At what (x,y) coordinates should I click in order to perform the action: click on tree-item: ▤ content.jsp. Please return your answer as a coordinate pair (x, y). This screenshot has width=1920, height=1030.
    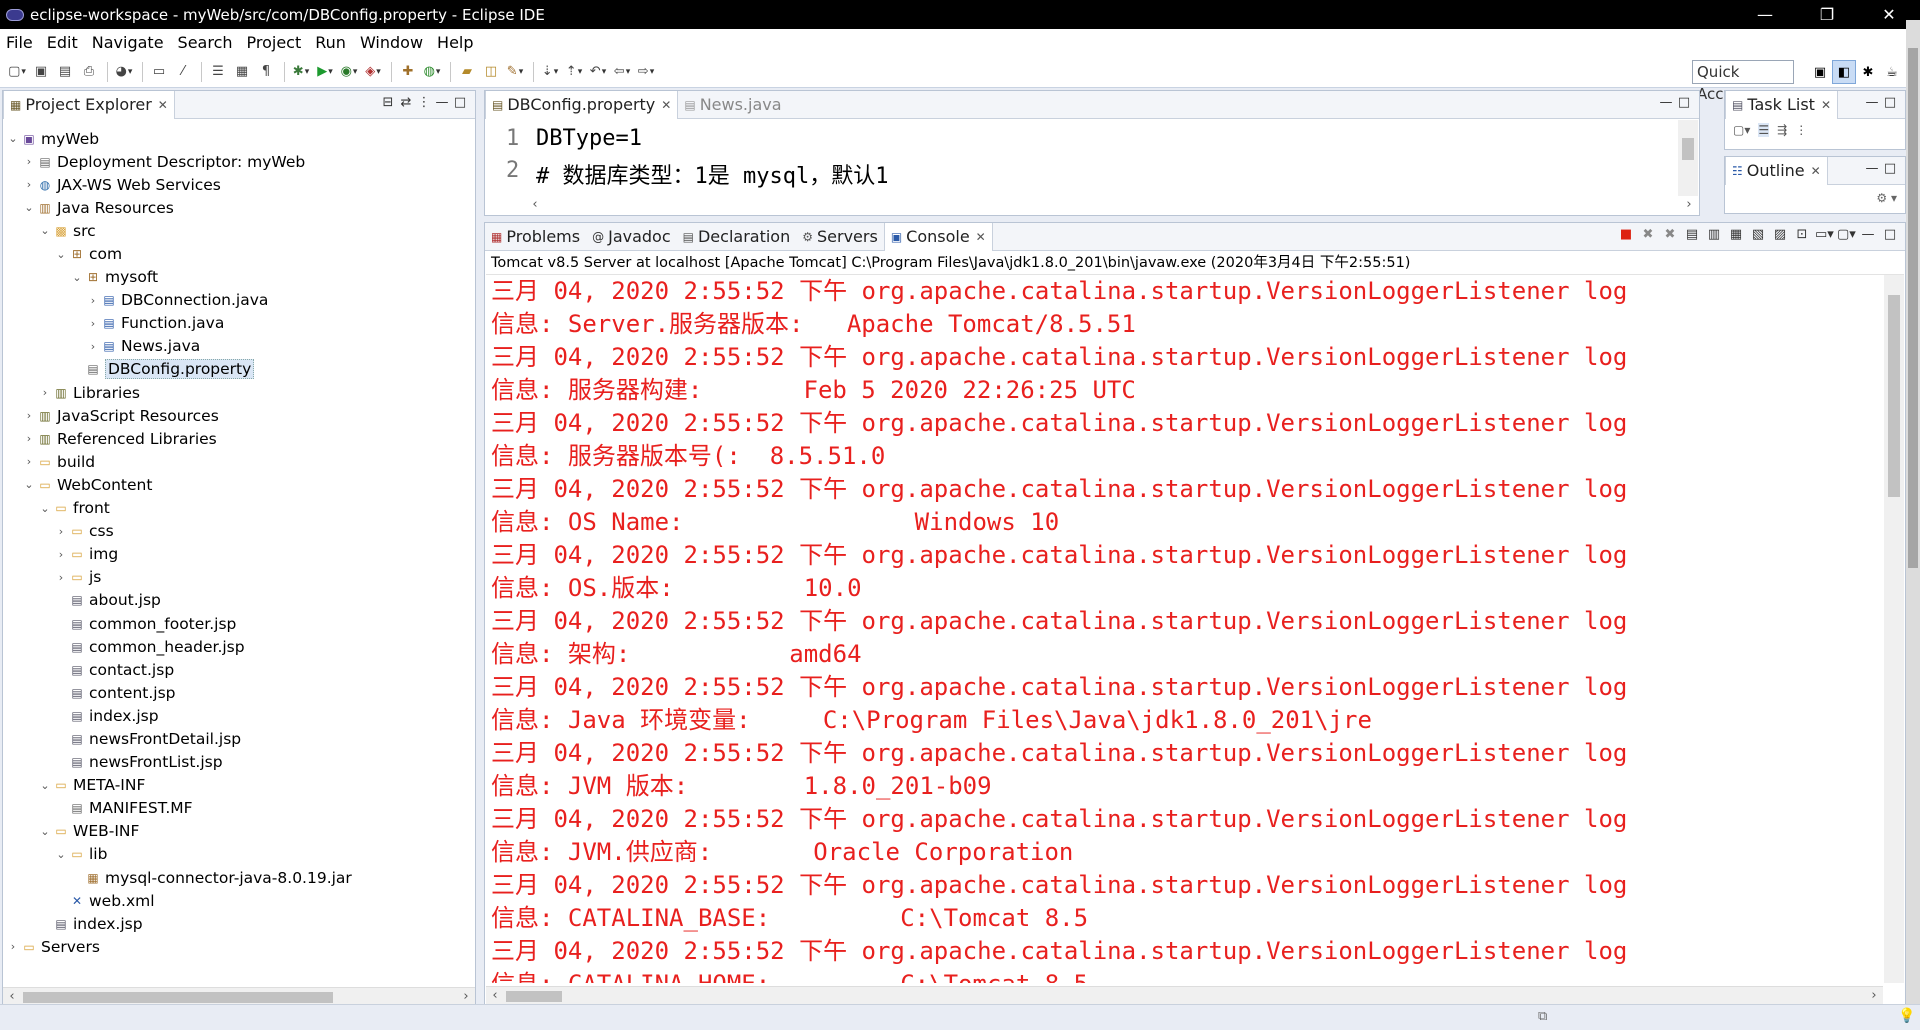
    Looking at the image, I should click on (179, 692).